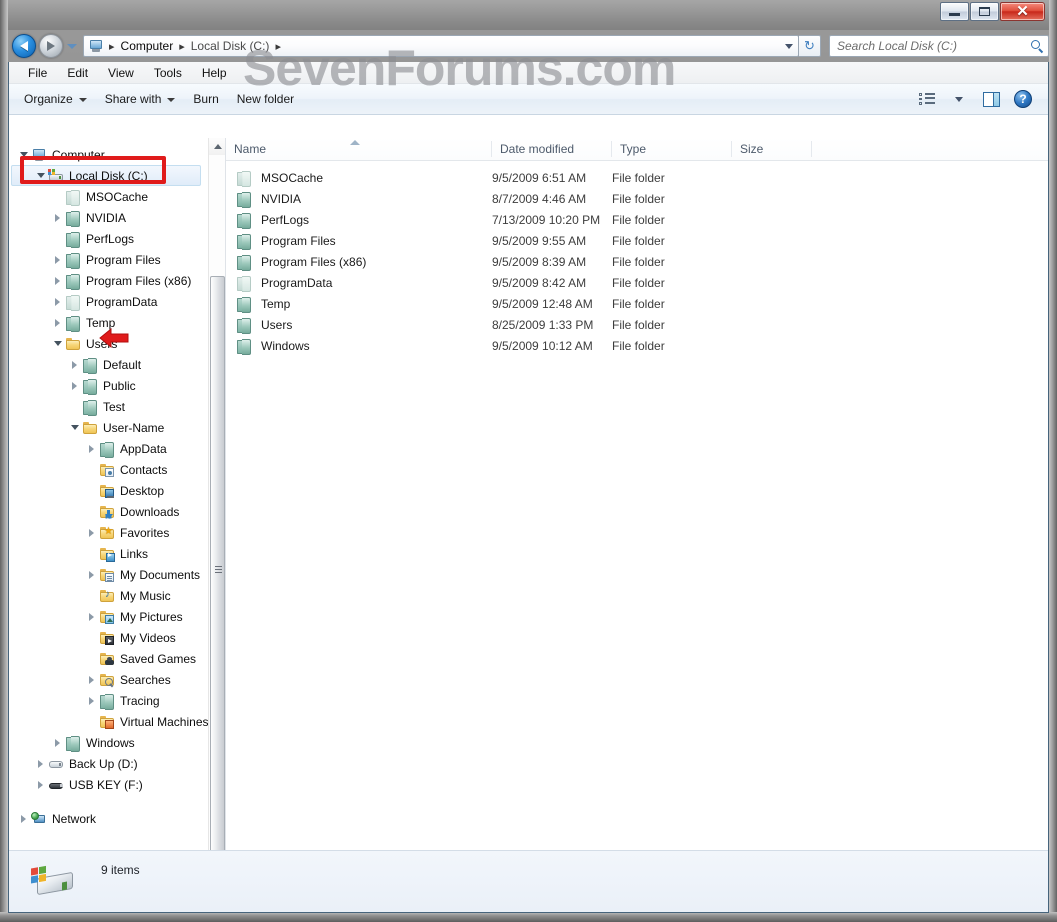  What do you see at coordinates (37, 73) in the screenshot?
I see `menu-file: File` at bounding box center [37, 73].